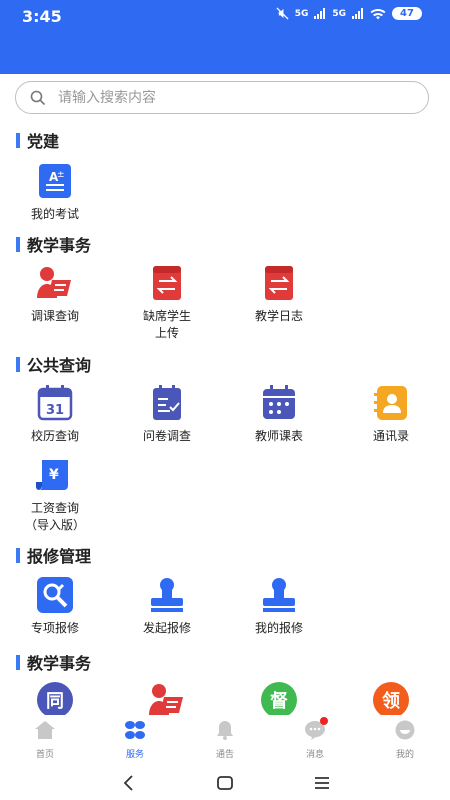 The width and height of the screenshot is (450, 800). Describe the element at coordinates (55, 181) in the screenshot. I see `exam-icon: A ±` at that location.